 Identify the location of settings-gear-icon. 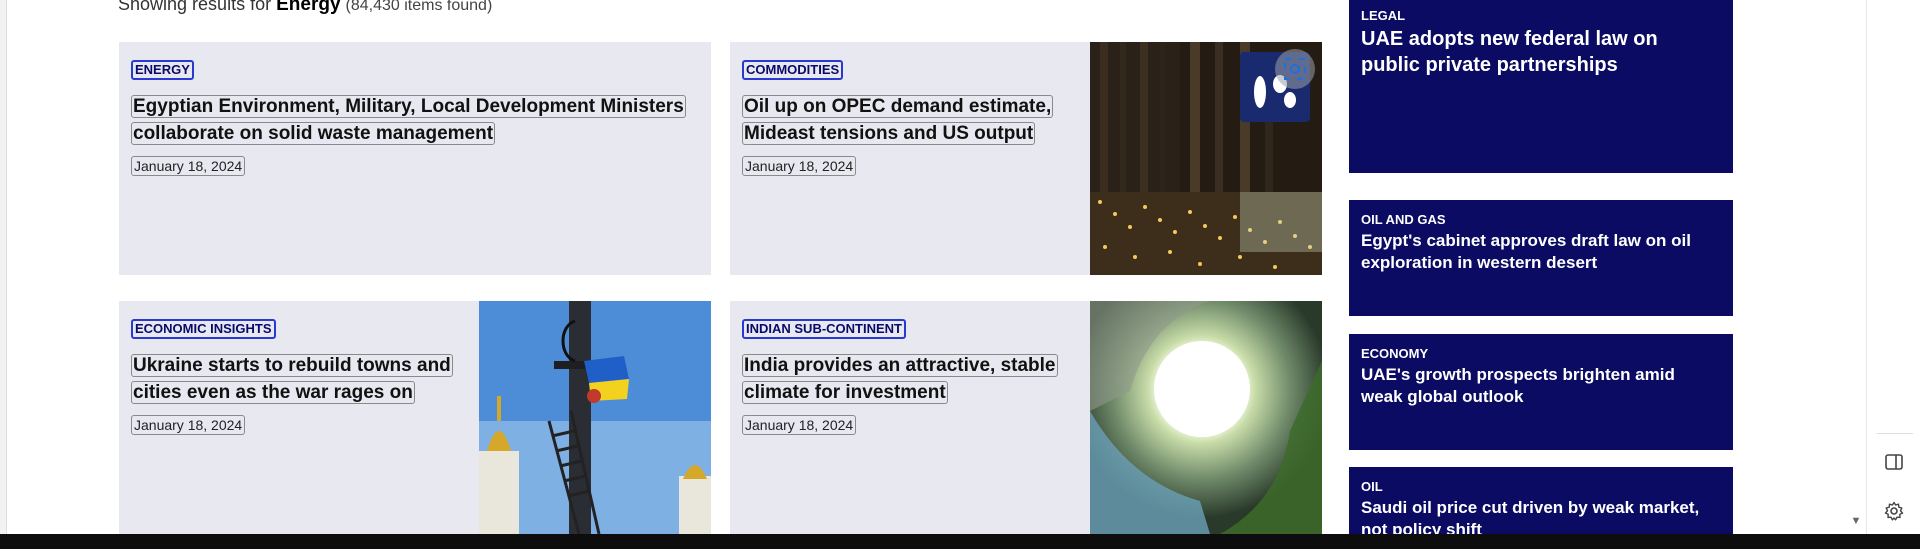
(1894, 511).